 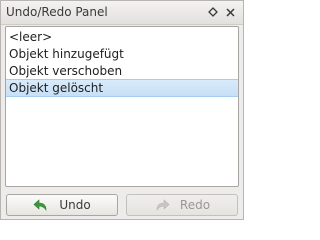 I want to click on redo-button: Redo, so click(x=182, y=205).